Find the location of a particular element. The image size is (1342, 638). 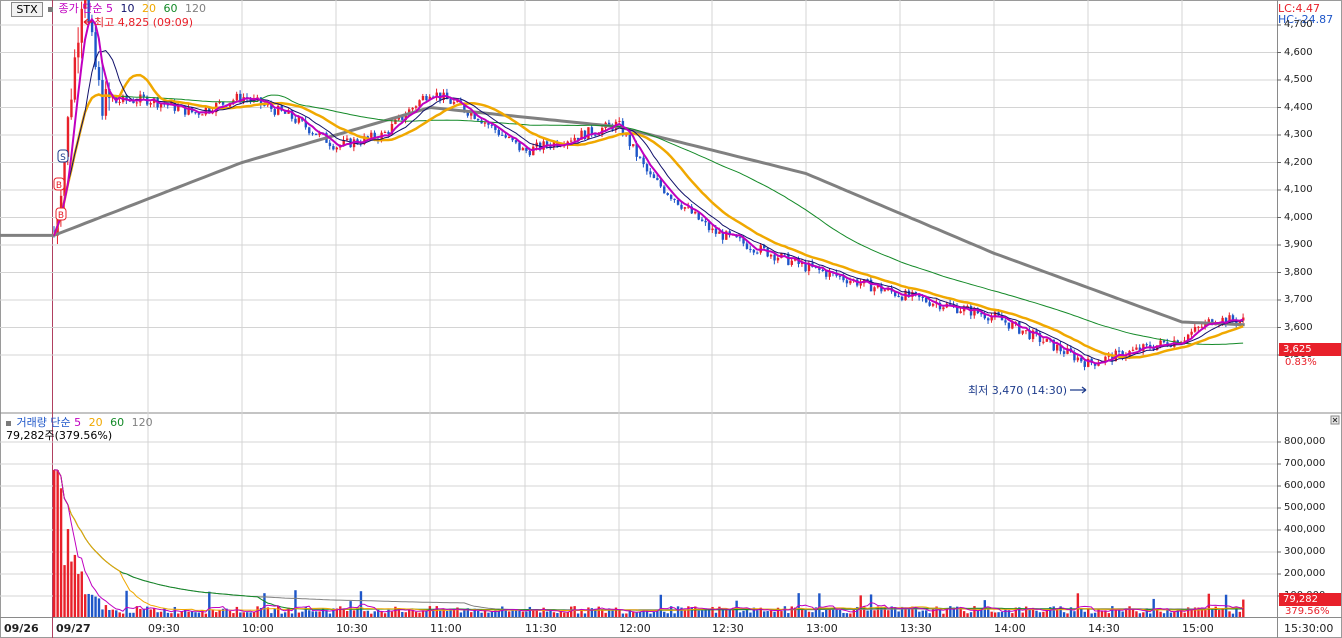

time-label: 11:00 is located at coordinates (446, 628).